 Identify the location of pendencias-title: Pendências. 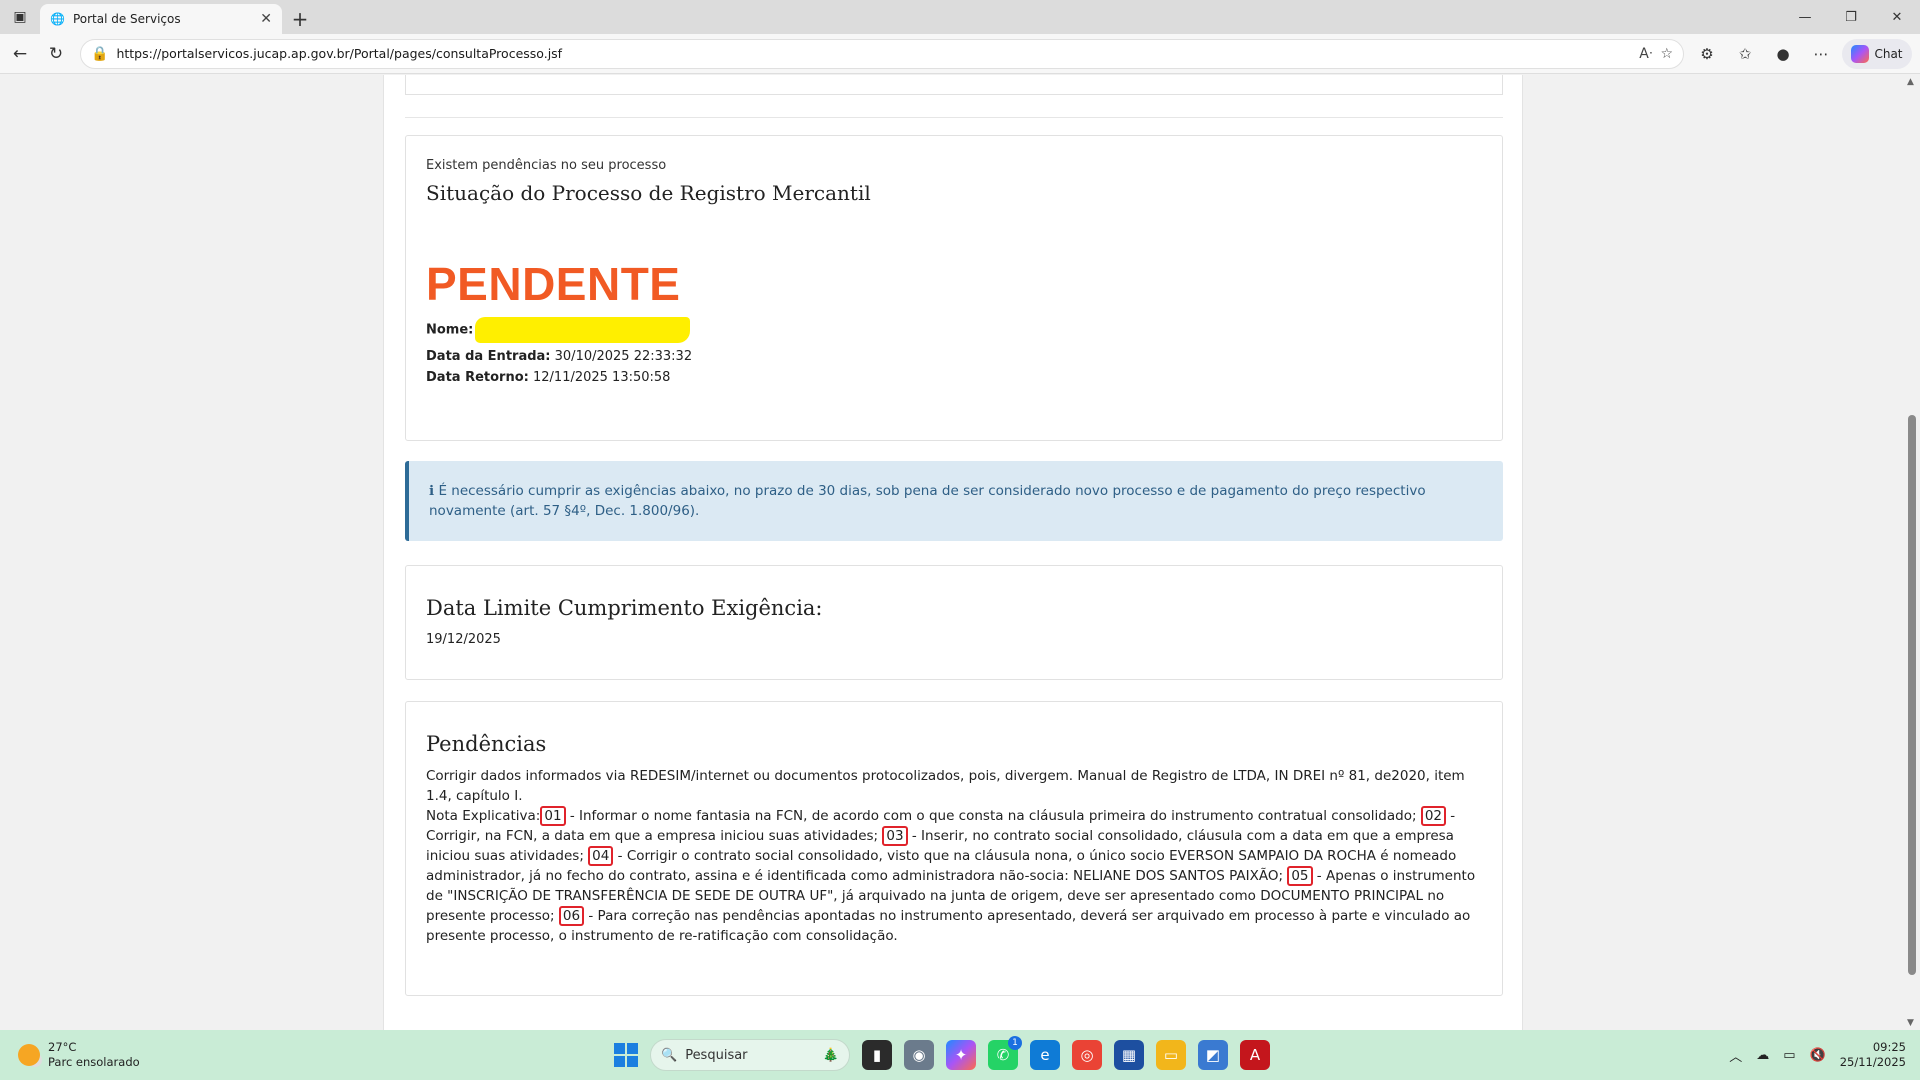
(486, 744).